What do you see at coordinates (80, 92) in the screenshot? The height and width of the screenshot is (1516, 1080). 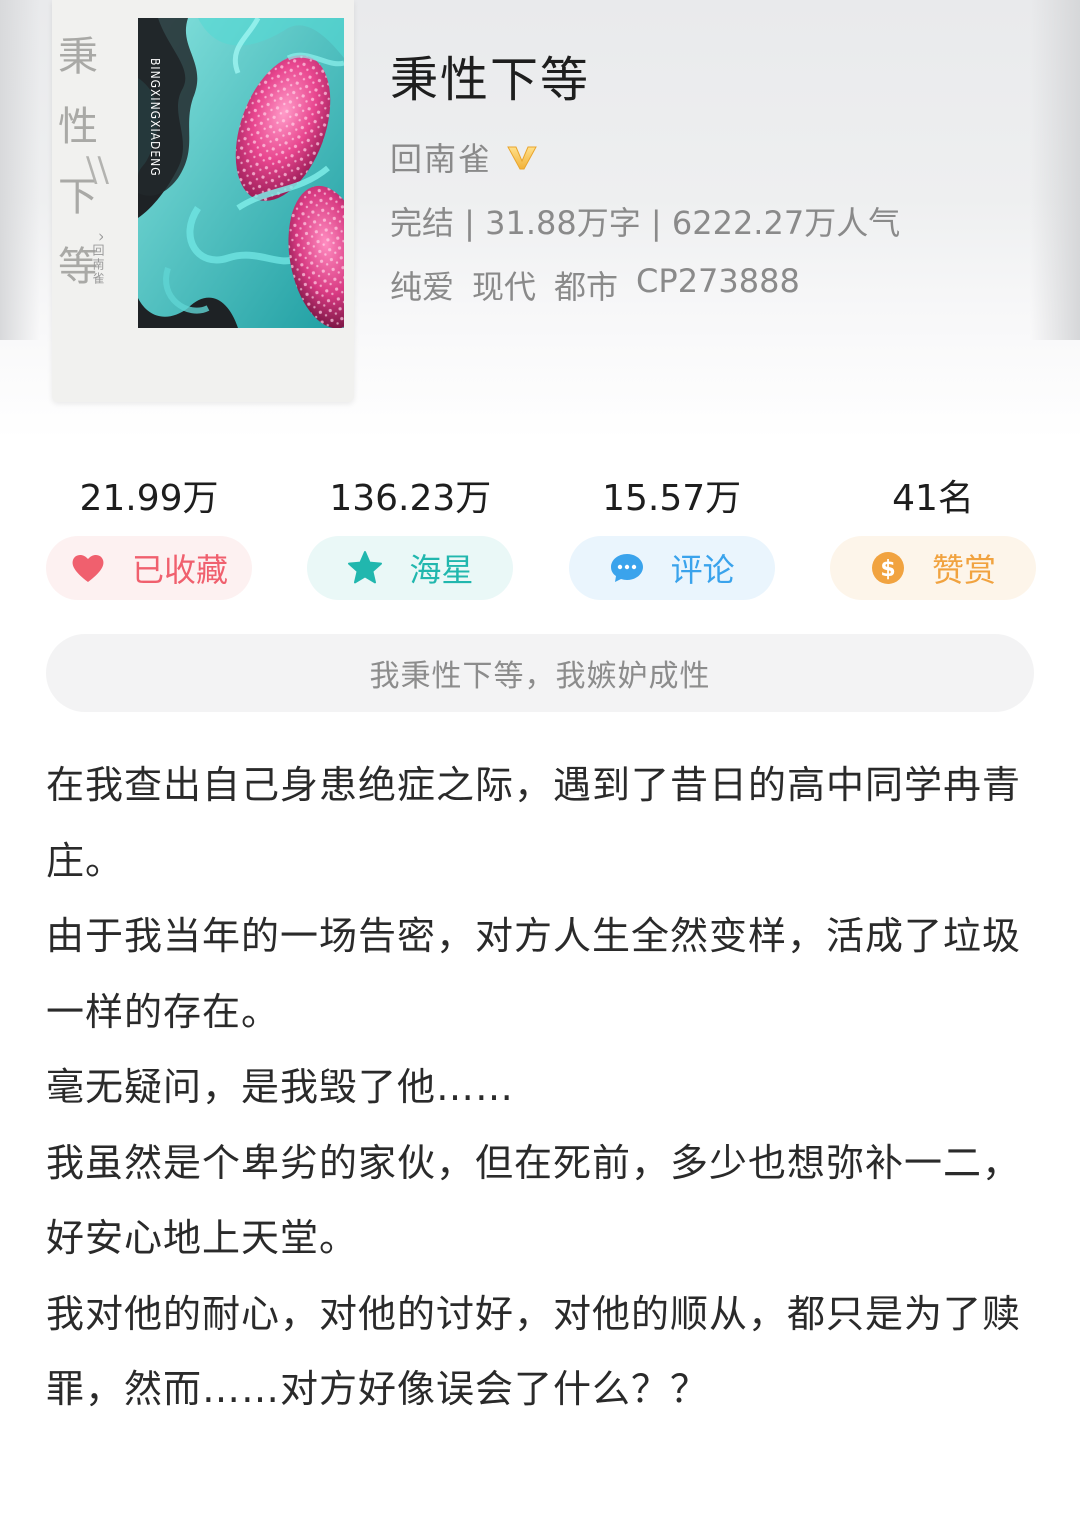 I see `cover-title-line-1: 秉性` at bounding box center [80, 92].